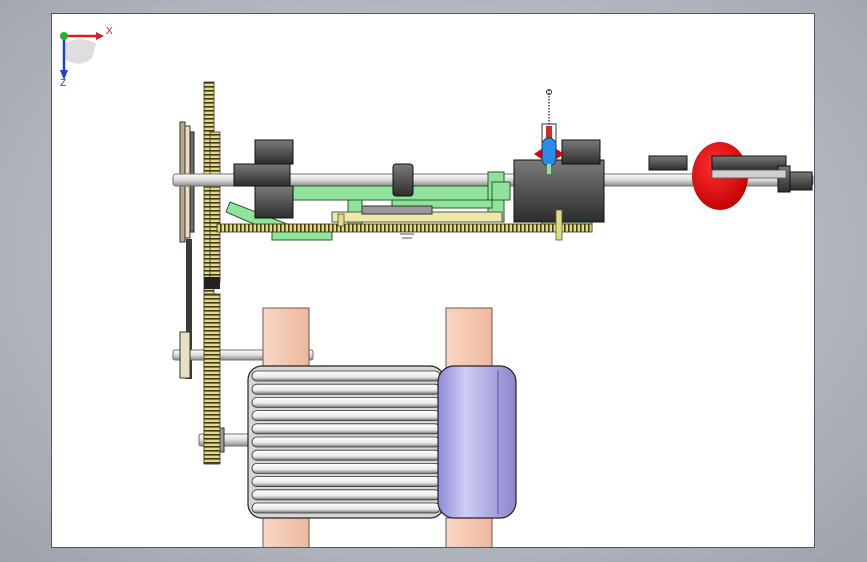 The image size is (867, 562). I want to click on axis-z-label: Z, so click(63, 82).